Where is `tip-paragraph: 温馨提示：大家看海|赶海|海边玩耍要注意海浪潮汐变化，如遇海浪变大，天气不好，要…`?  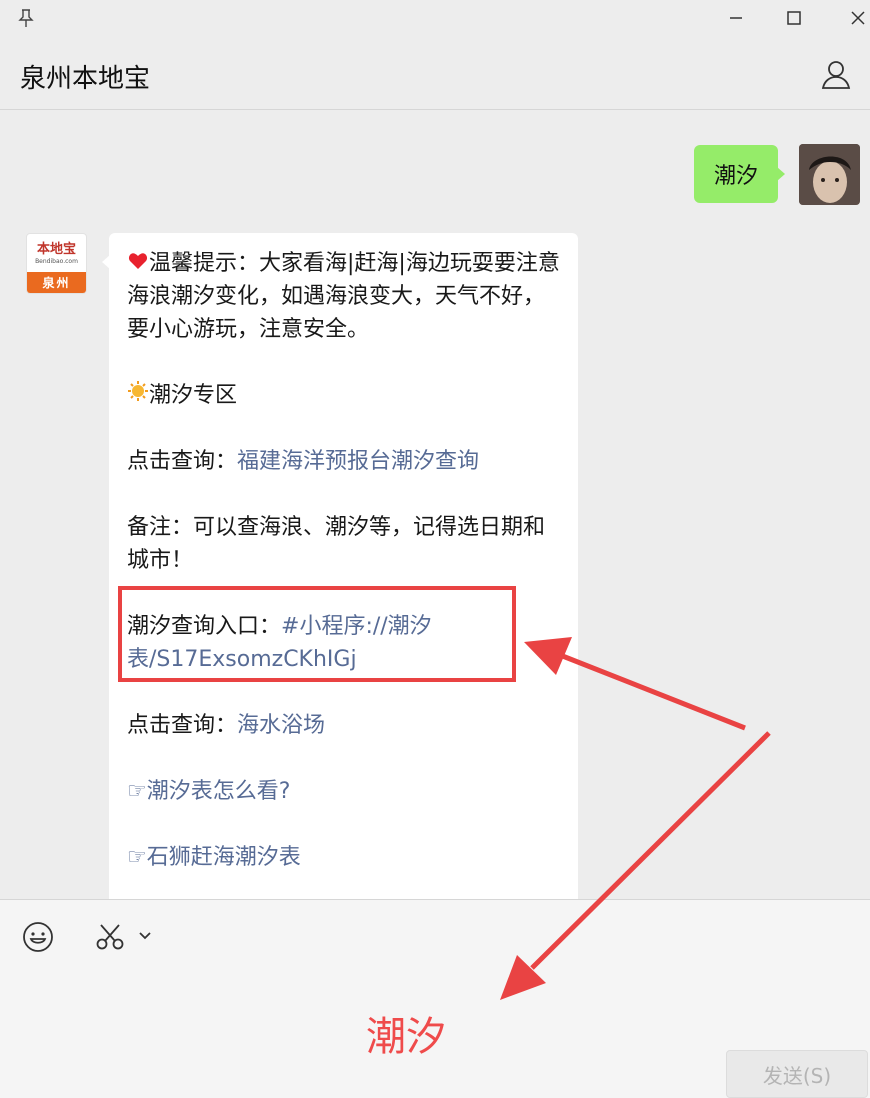 tip-paragraph: 温馨提示：大家看海|赶海|海边玩耍要注意海浪潮汐变化，如遇海浪变大，天气不好，要… is located at coordinates (344, 296).